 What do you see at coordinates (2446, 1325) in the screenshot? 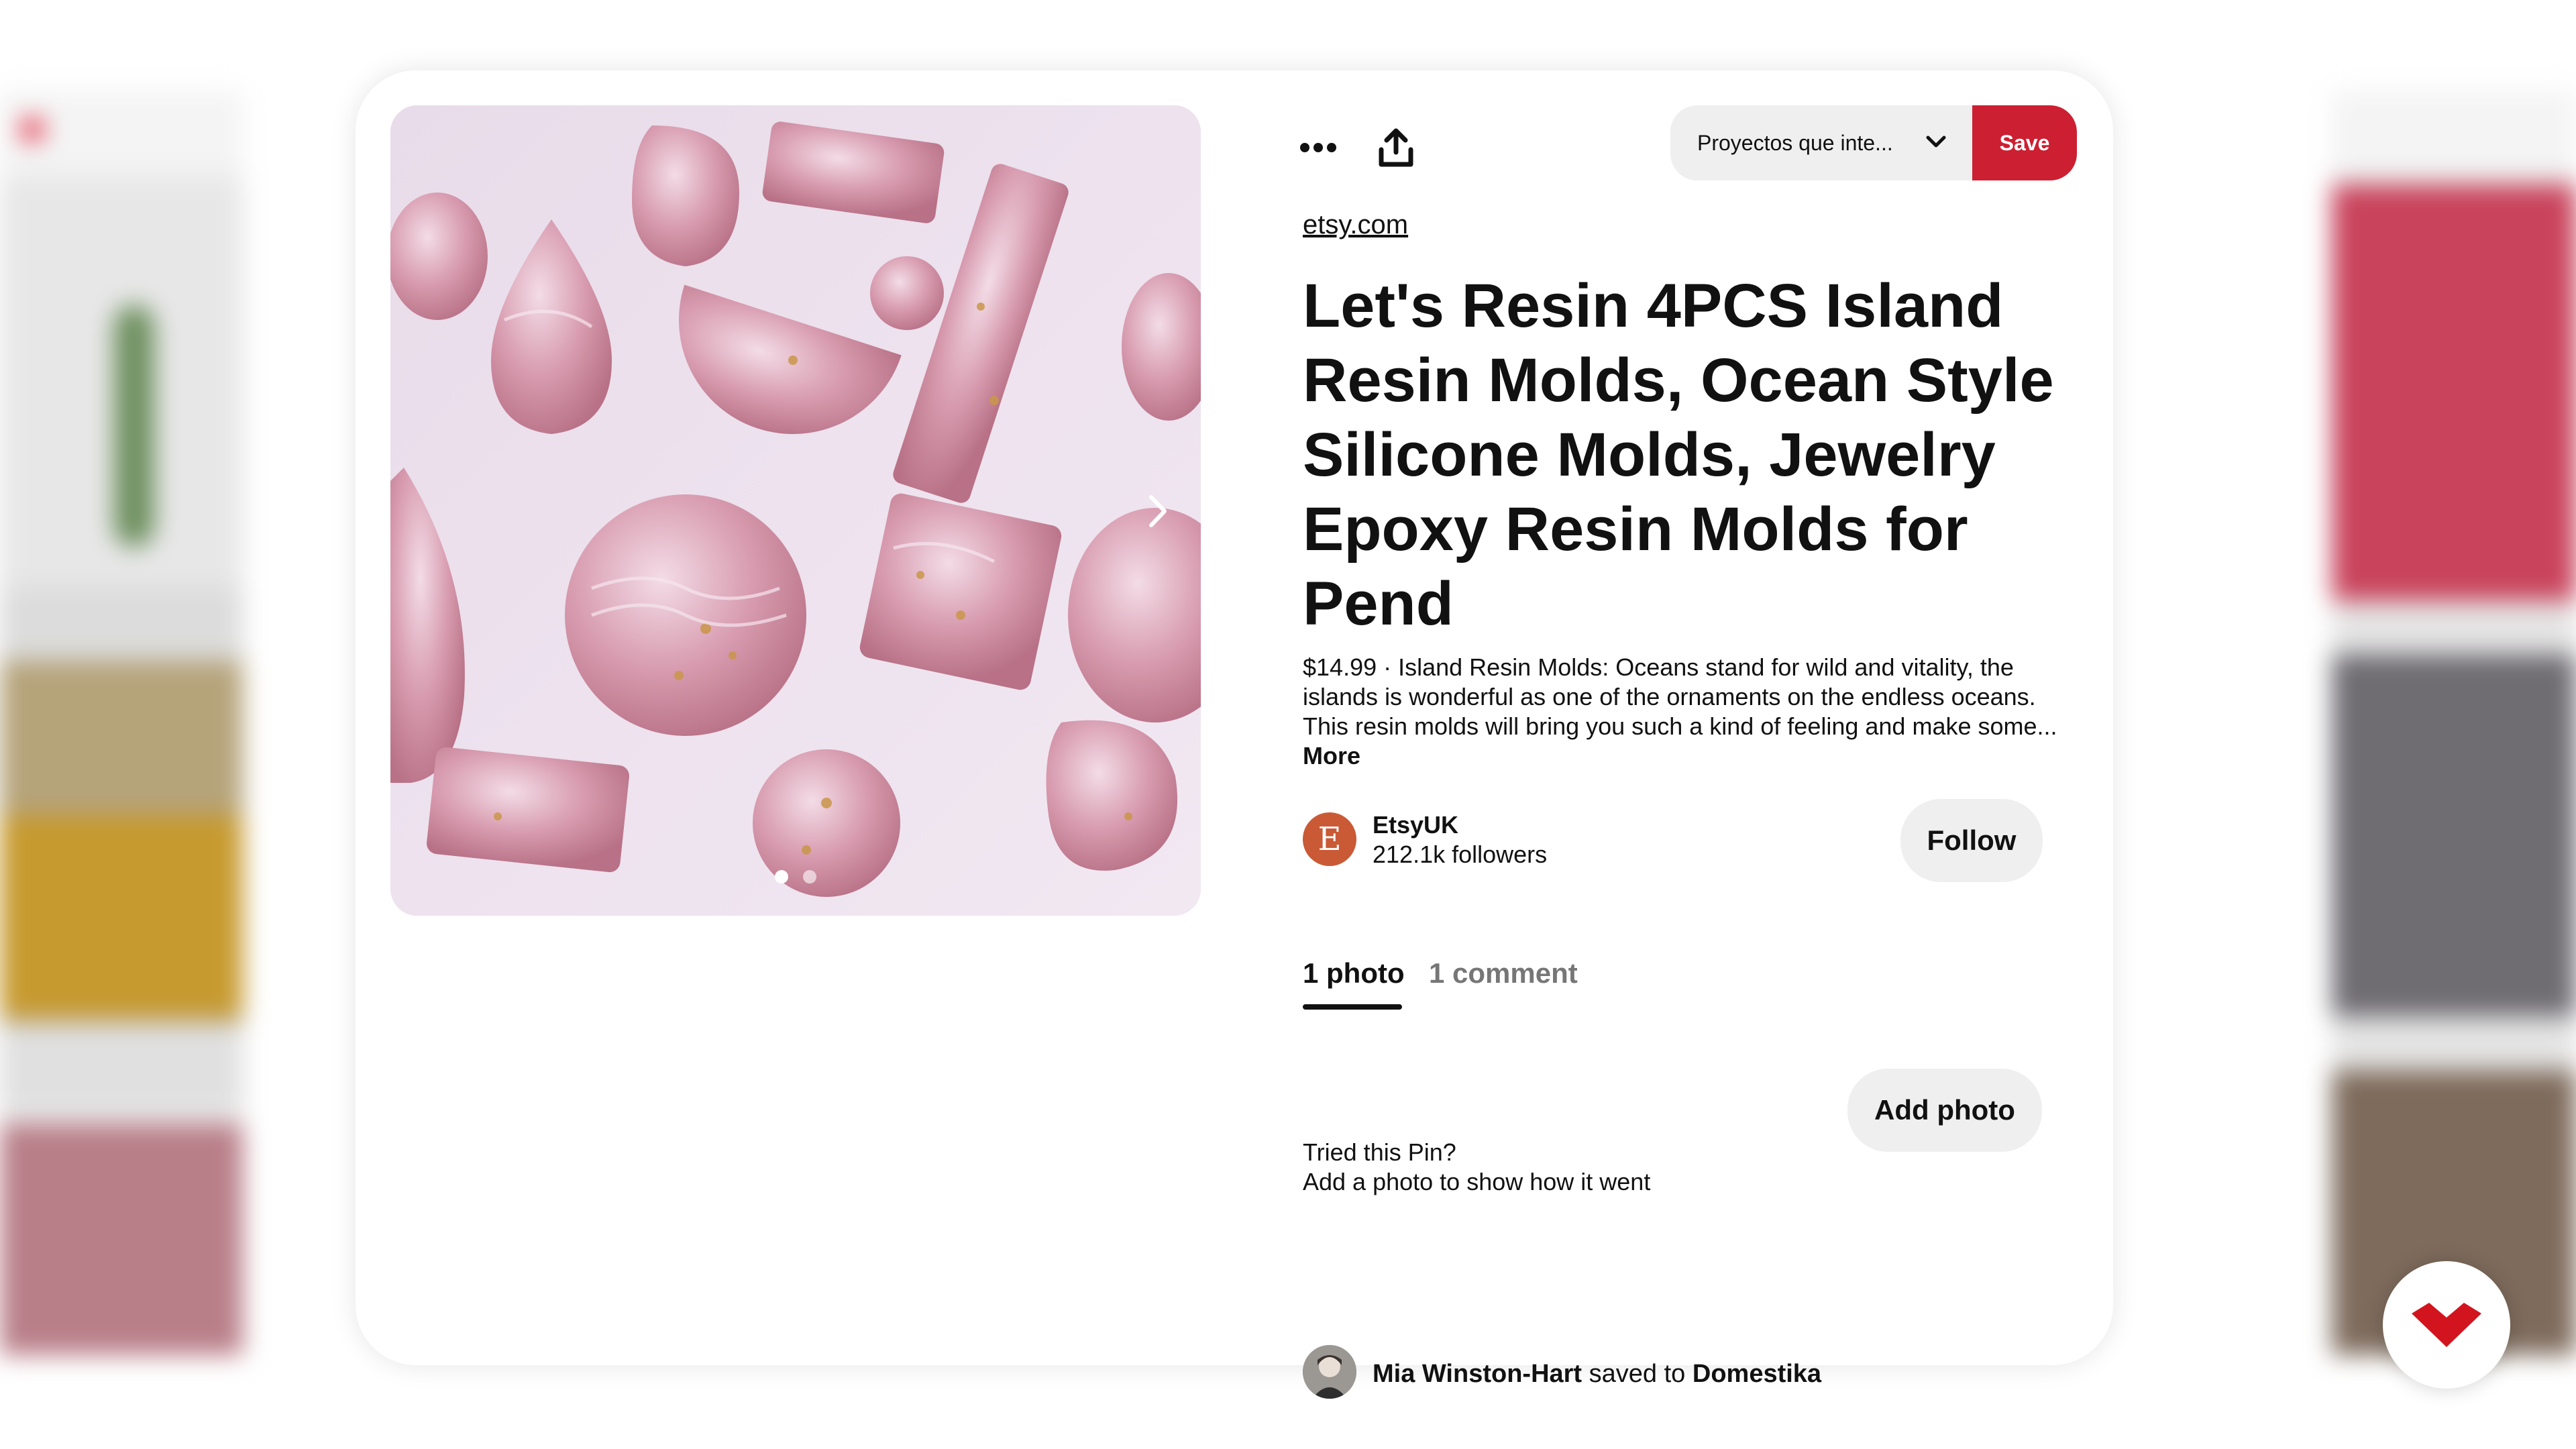
I see `domestika-logo-icon` at bounding box center [2446, 1325].